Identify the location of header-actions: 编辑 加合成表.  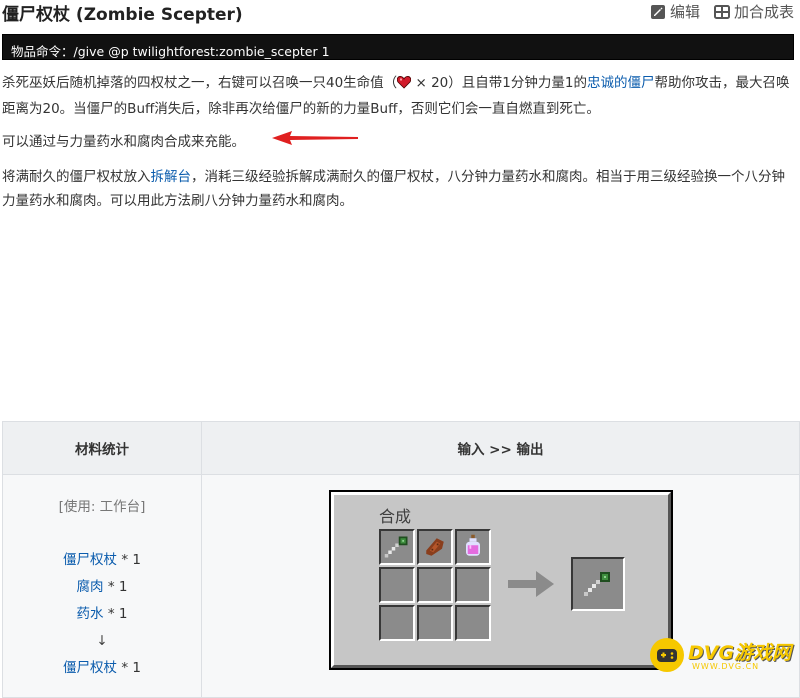
(722, 11).